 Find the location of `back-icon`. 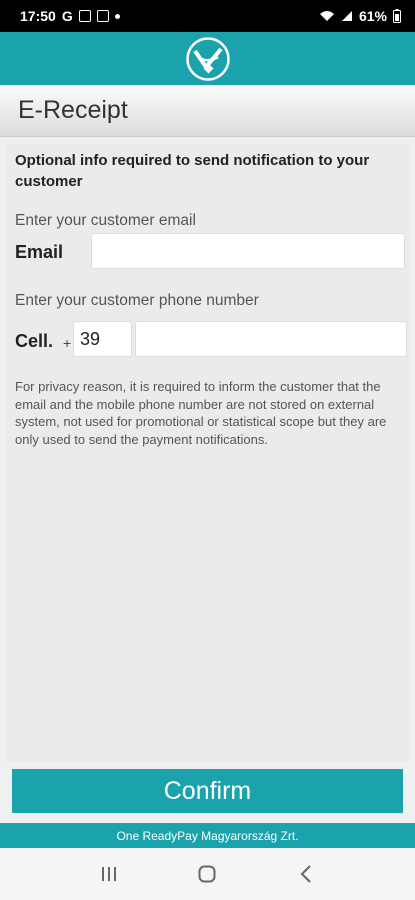

back-icon is located at coordinates (305, 874).